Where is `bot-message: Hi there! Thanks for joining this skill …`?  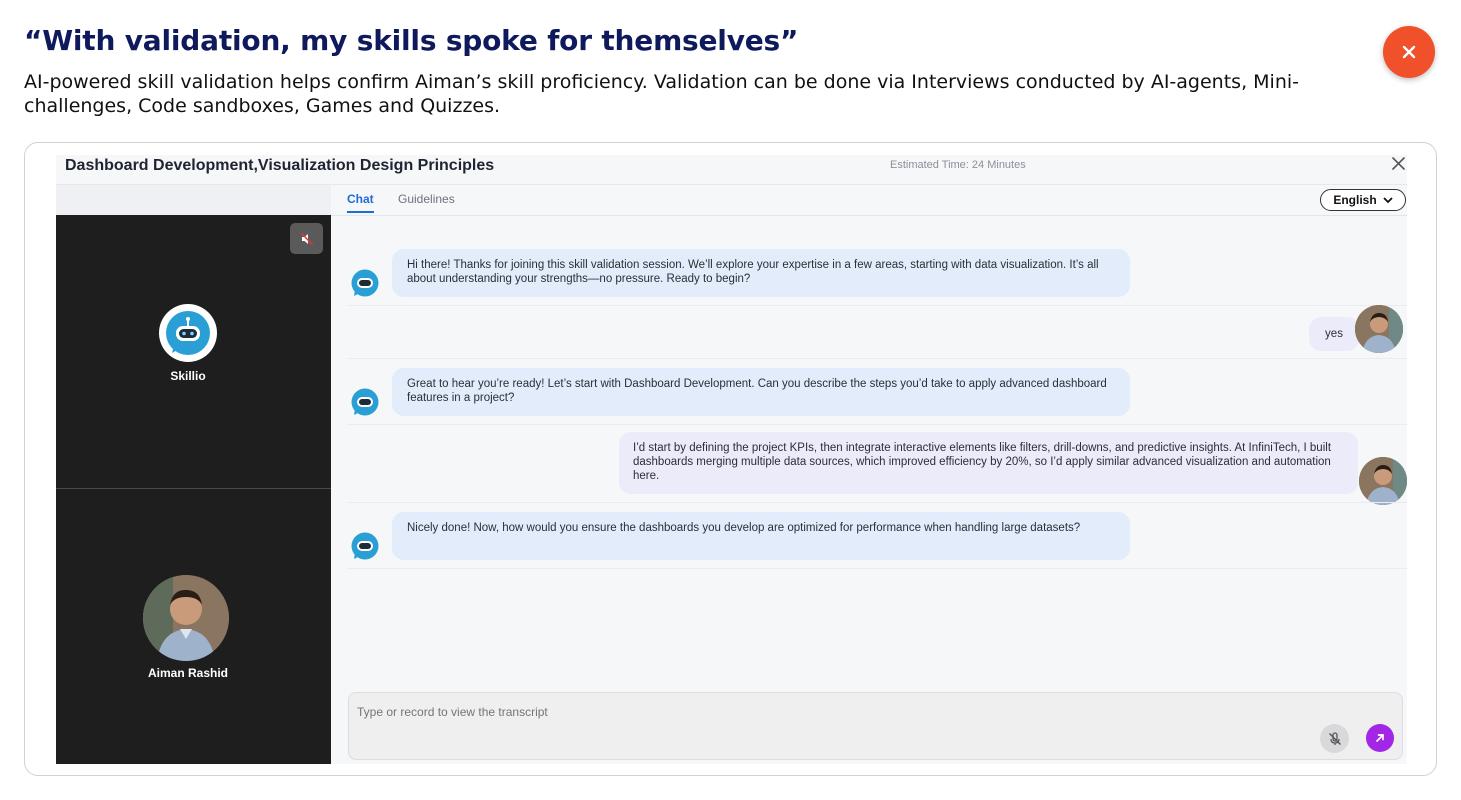
bot-message: Hi there! Thanks for joining this skill … is located at coordinates (761, 273).